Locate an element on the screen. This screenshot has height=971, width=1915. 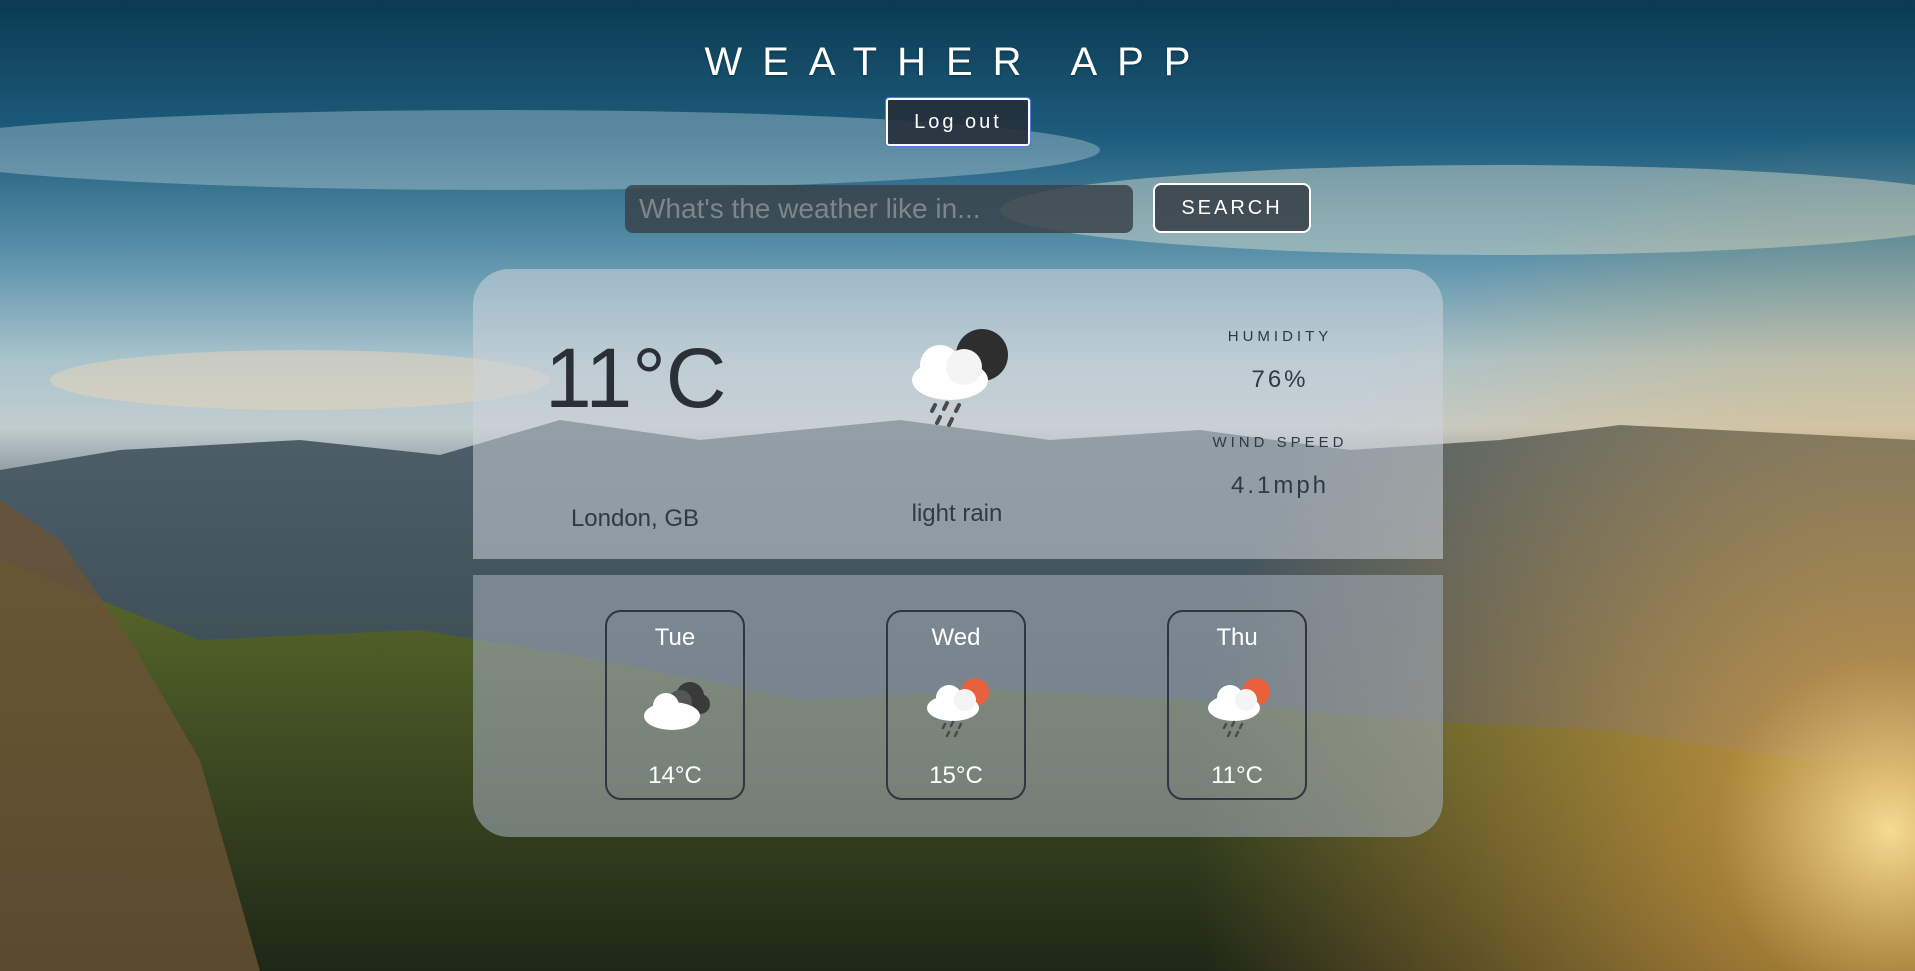
forecast-temp: 11°C is located at coordinates (1237, 775).